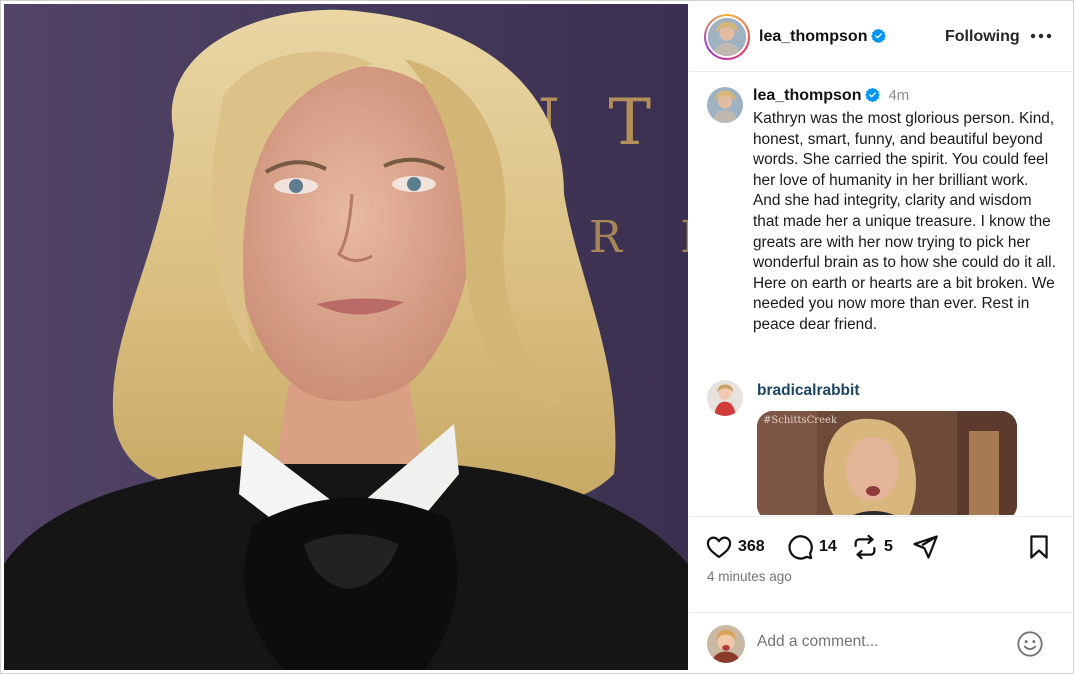 Image resolution: width=1074 pixels, height=674 pixels. Describe the element at coordinates (898, 95) in the screenshot. I see `caption-time: 4m` at that location.